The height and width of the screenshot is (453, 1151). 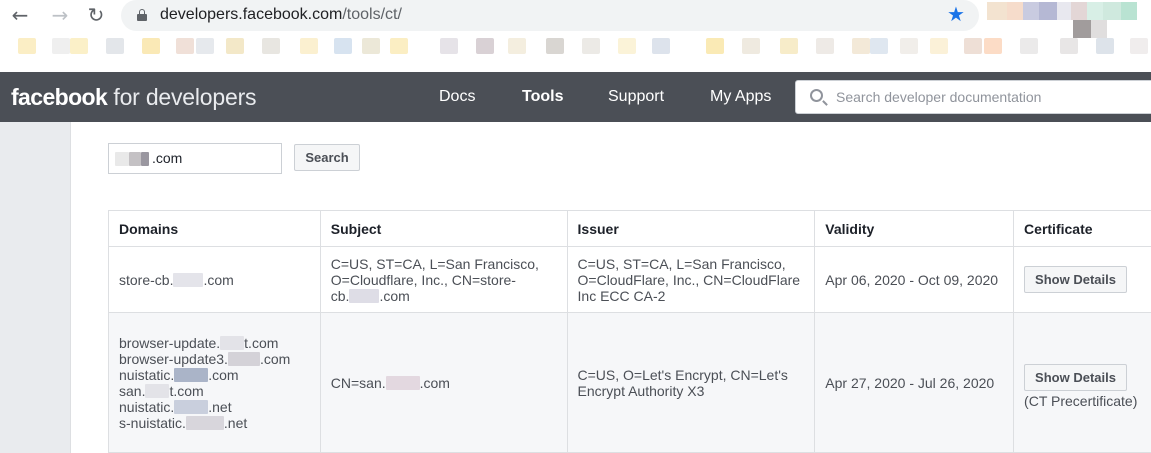 I want to click on column-header-domains: Domains, so click(x=214, y=228).